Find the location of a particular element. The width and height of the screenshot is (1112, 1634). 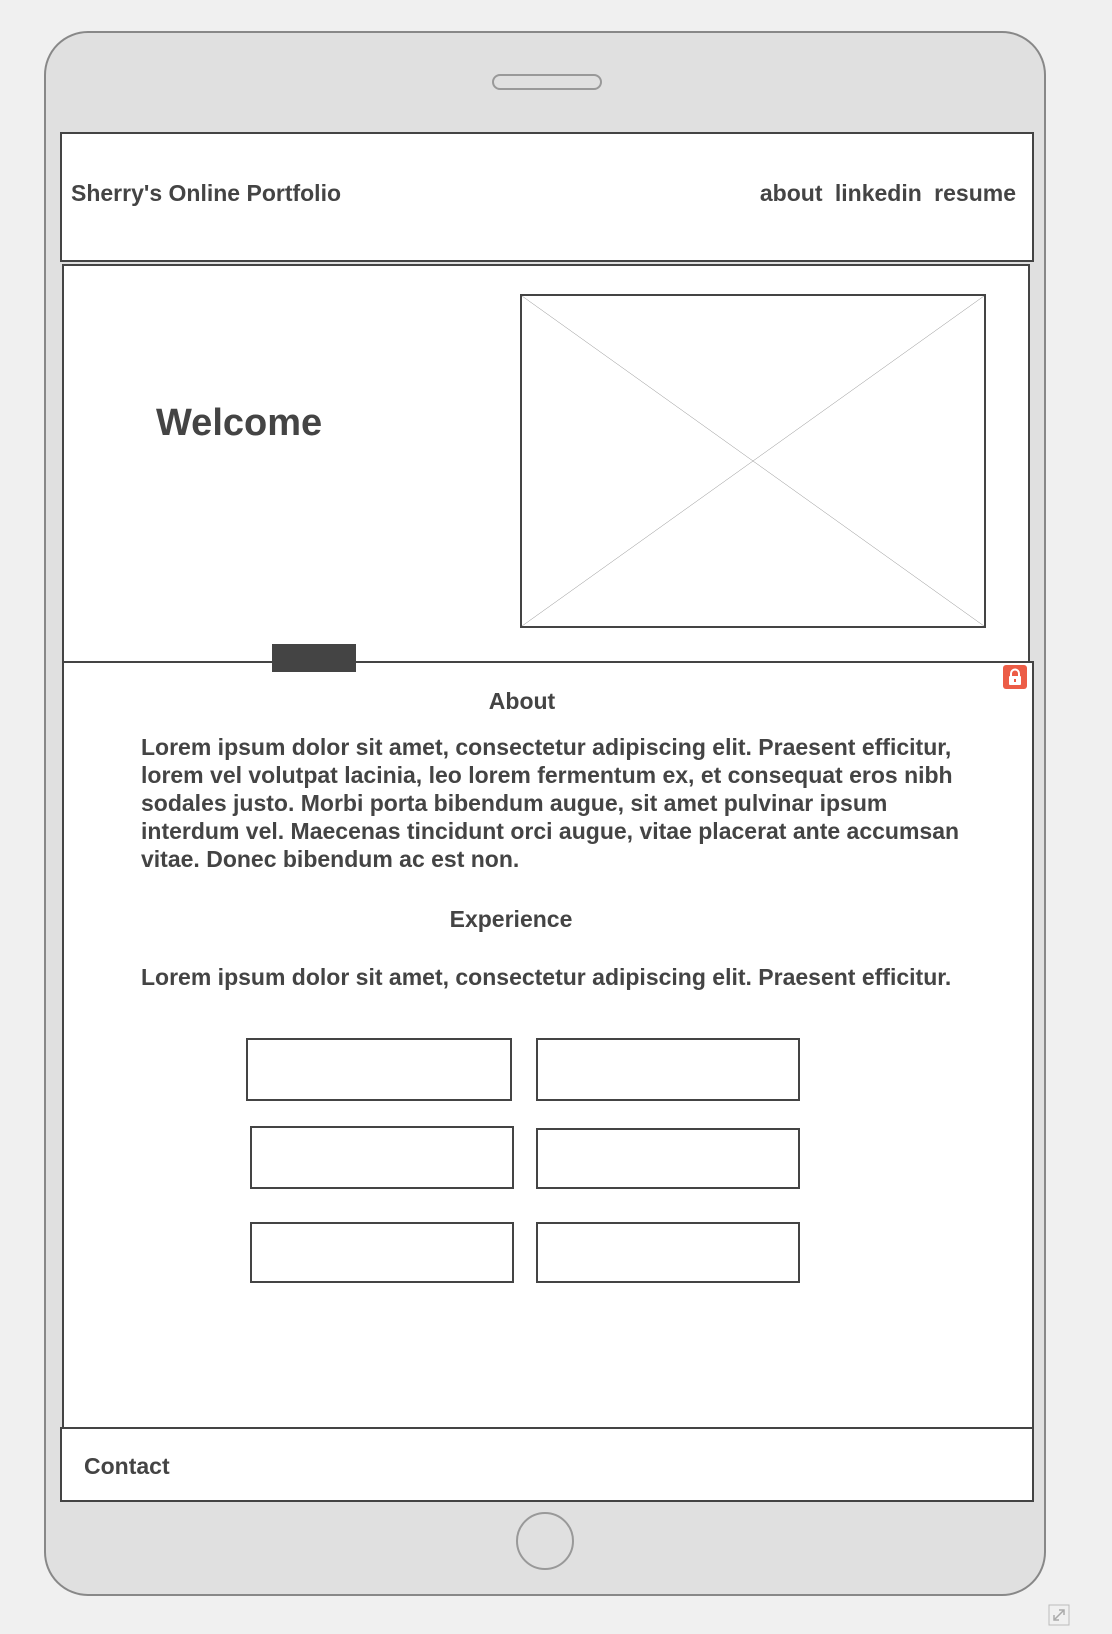

expand-icon is located at coordinates (1059, 1615).